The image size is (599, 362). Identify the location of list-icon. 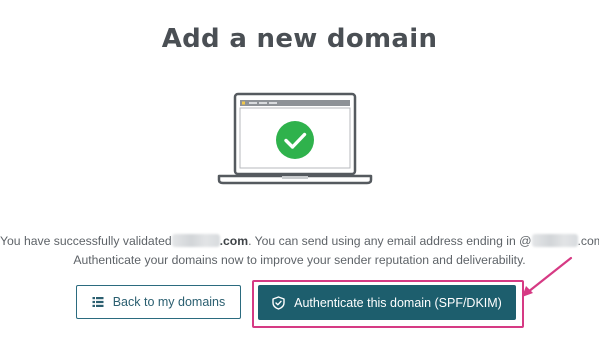
(98, 302).